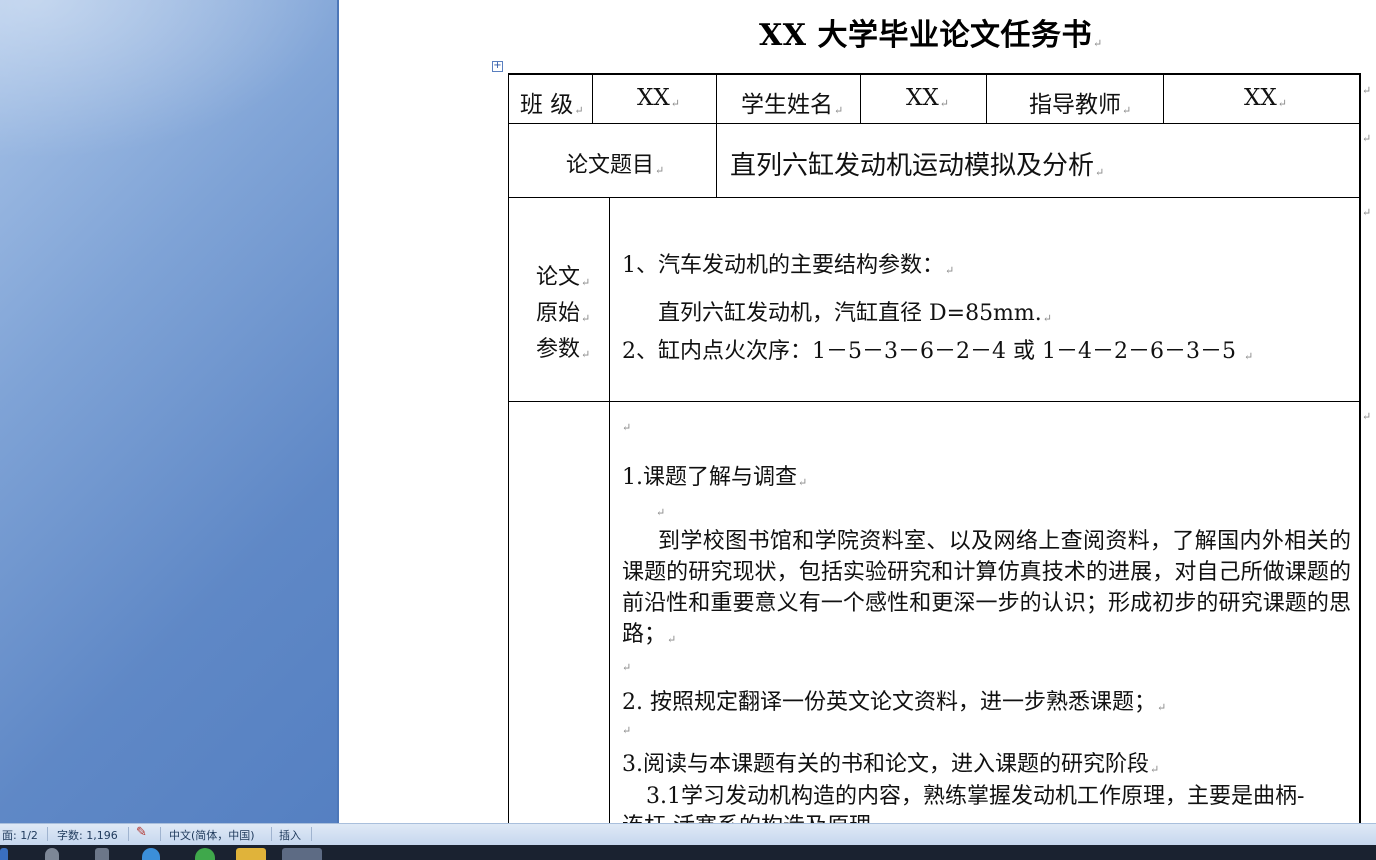  Describe the element at coordinates (4, 854) in the screenshot. I see `start-icon` at that location.